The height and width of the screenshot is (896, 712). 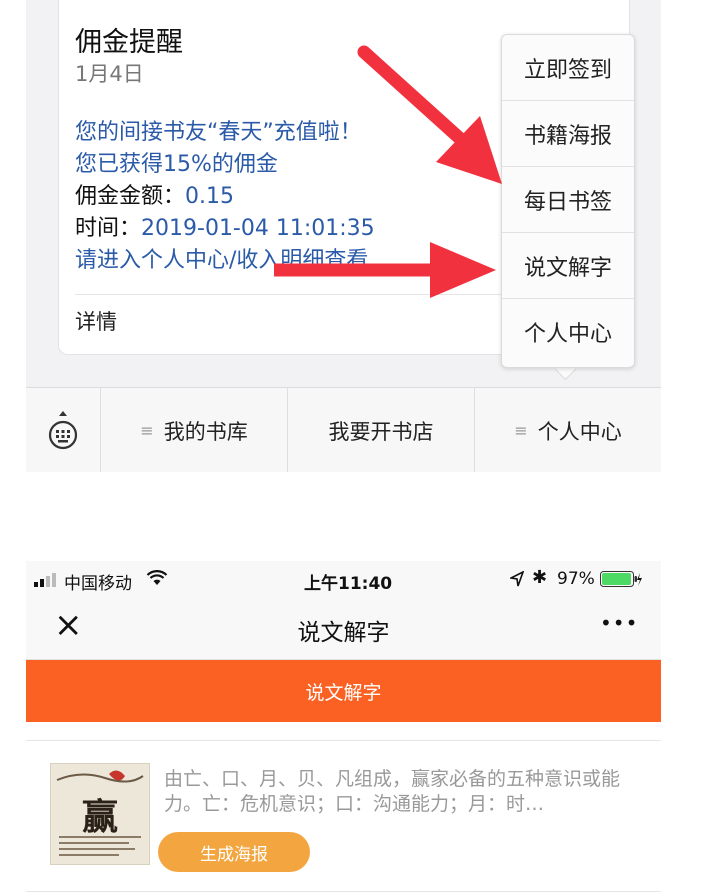 What do you see at coordinates (348, 584) in the screenshot?
I see `clock: 上午11:40` at bounding box center [348, 584].